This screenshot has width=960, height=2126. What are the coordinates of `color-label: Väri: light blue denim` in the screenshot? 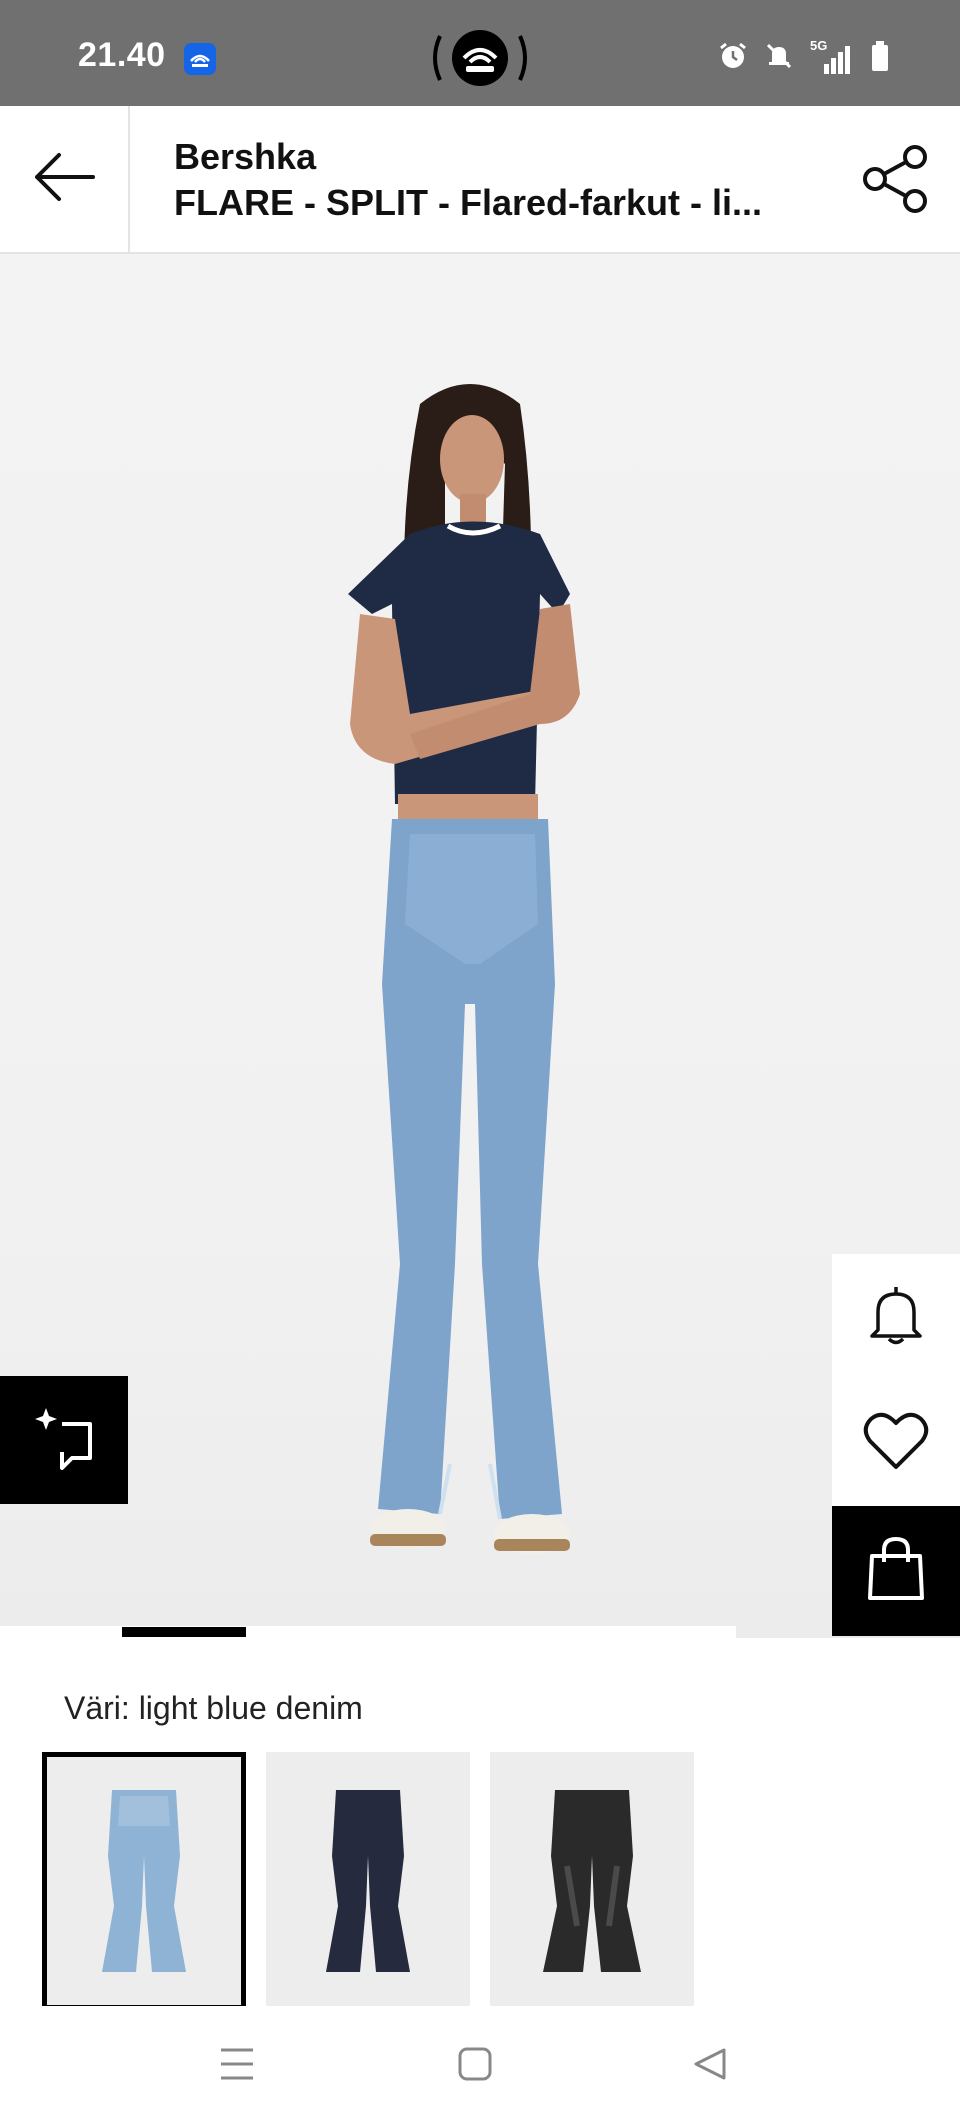 It's located at (213, 1708).